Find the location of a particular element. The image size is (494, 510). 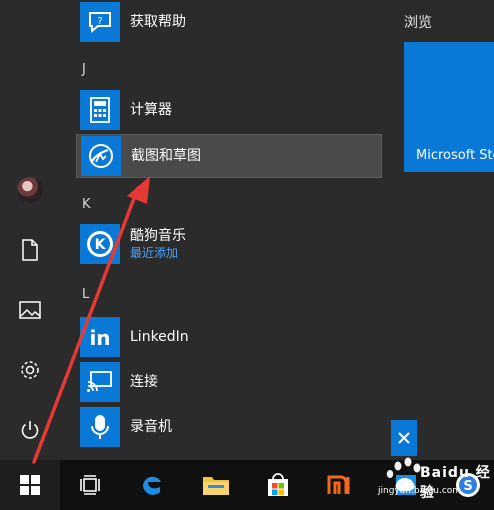

power-button is located at coordinates (30, 430).